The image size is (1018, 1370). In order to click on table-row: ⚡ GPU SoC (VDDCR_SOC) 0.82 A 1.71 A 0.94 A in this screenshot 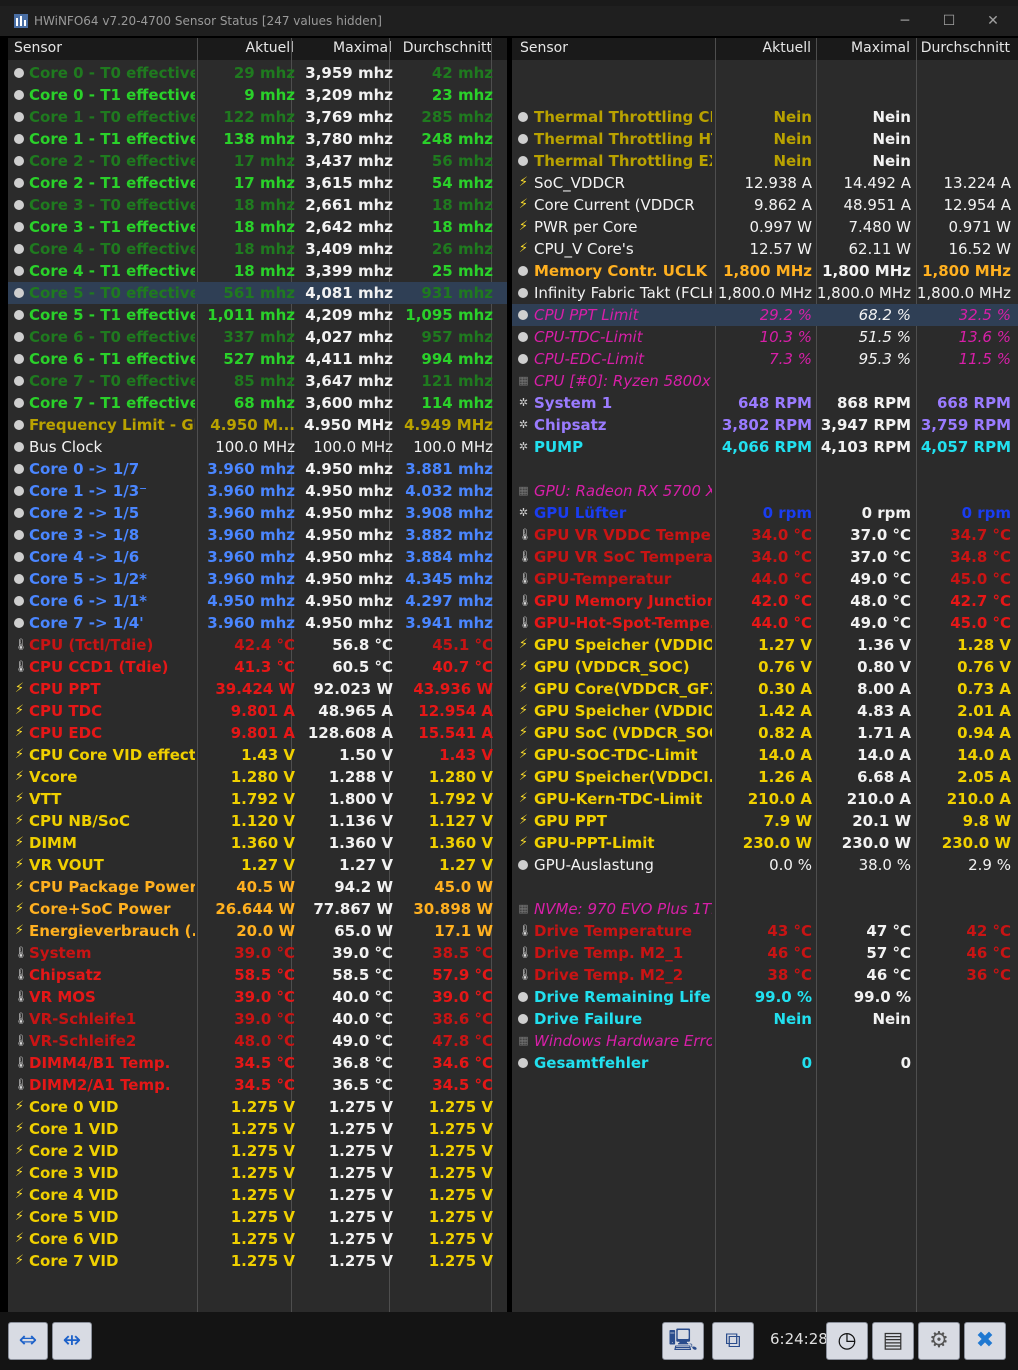, I will do `click(765, 733)`.